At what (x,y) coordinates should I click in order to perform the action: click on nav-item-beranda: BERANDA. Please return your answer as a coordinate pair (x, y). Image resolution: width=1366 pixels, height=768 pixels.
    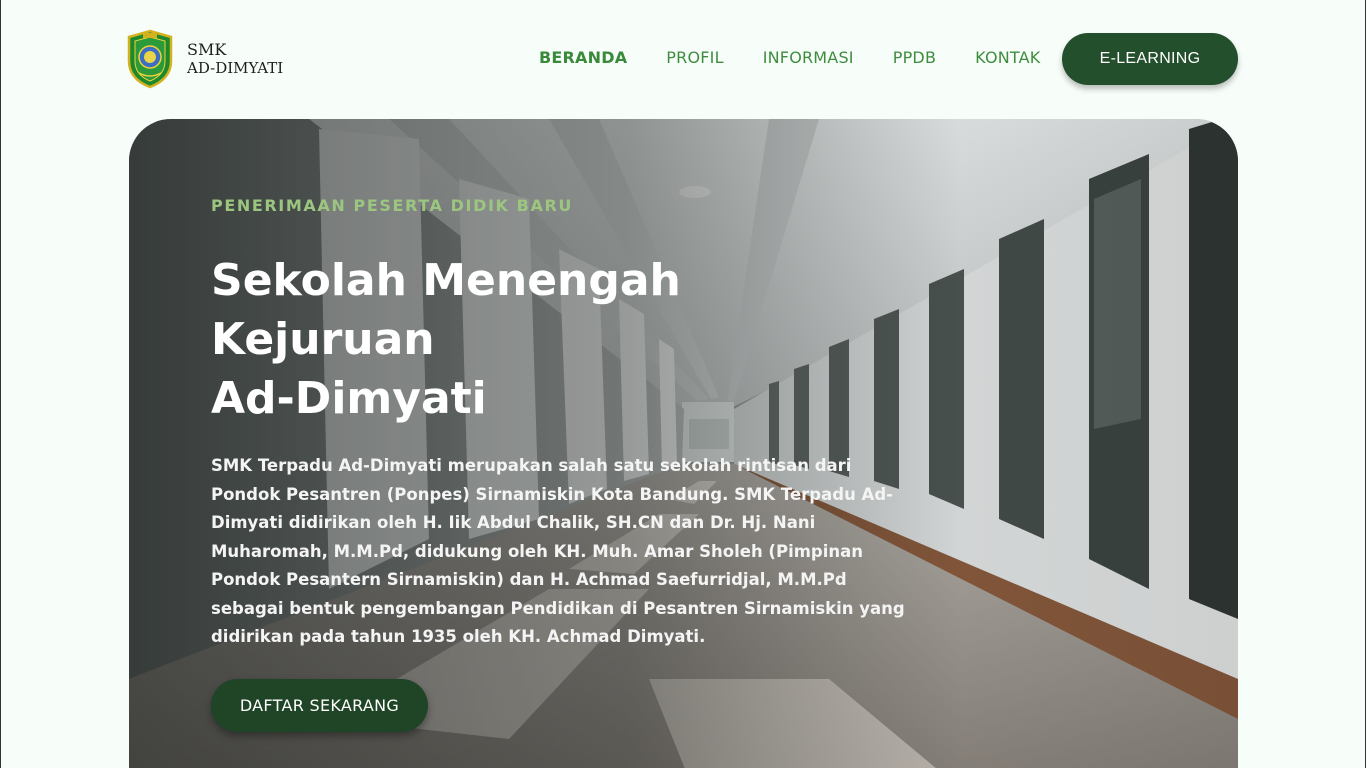
    Looking at the image, I should click on (583, 57).